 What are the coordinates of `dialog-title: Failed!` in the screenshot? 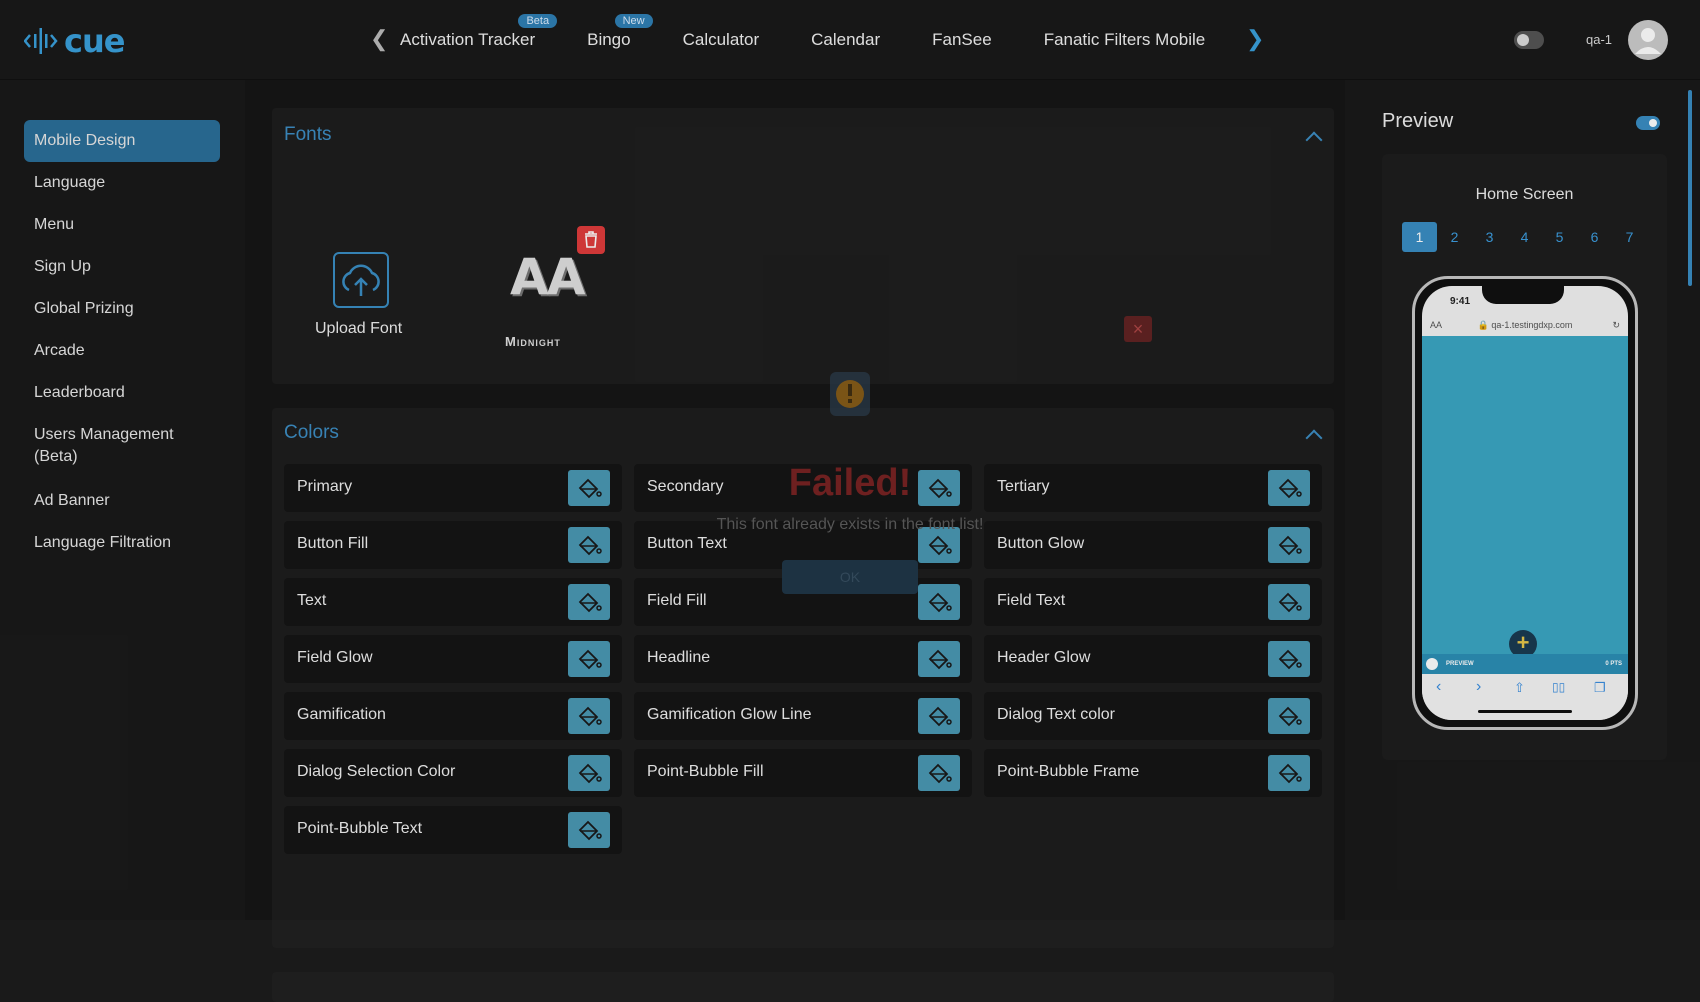 It's located at (850, 483).